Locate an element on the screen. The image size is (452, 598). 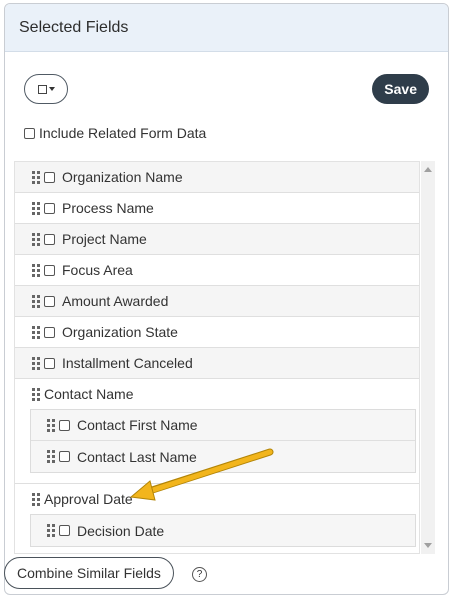
group-children: Contact First Name Contact Last Name is located at coordinates (223, 441).